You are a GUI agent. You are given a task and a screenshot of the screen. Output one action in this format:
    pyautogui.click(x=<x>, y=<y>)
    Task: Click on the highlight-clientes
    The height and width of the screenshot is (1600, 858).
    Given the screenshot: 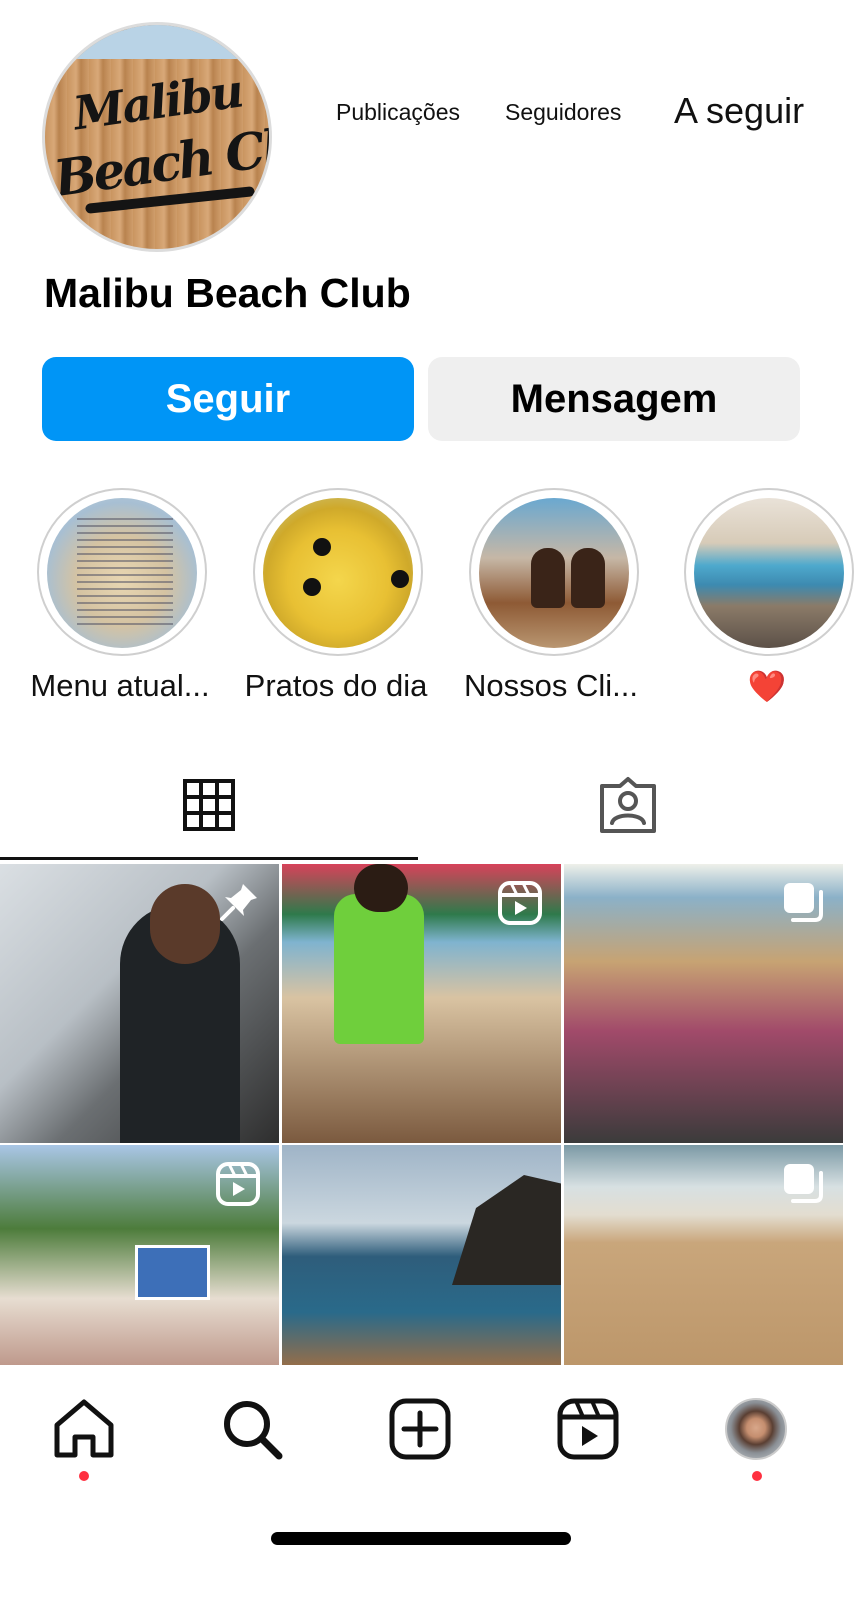 What is the action you would take?
    pyautogui.click(x=554, y=572)
    